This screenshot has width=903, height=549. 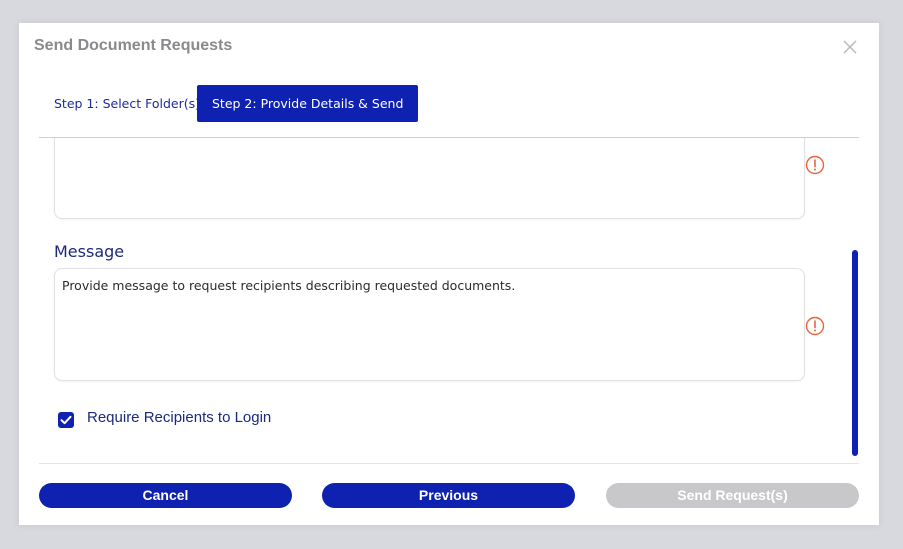 I want to click on tab-provide-details-send: Step 2: Provide Details & Send, so click(x=308, y=103).